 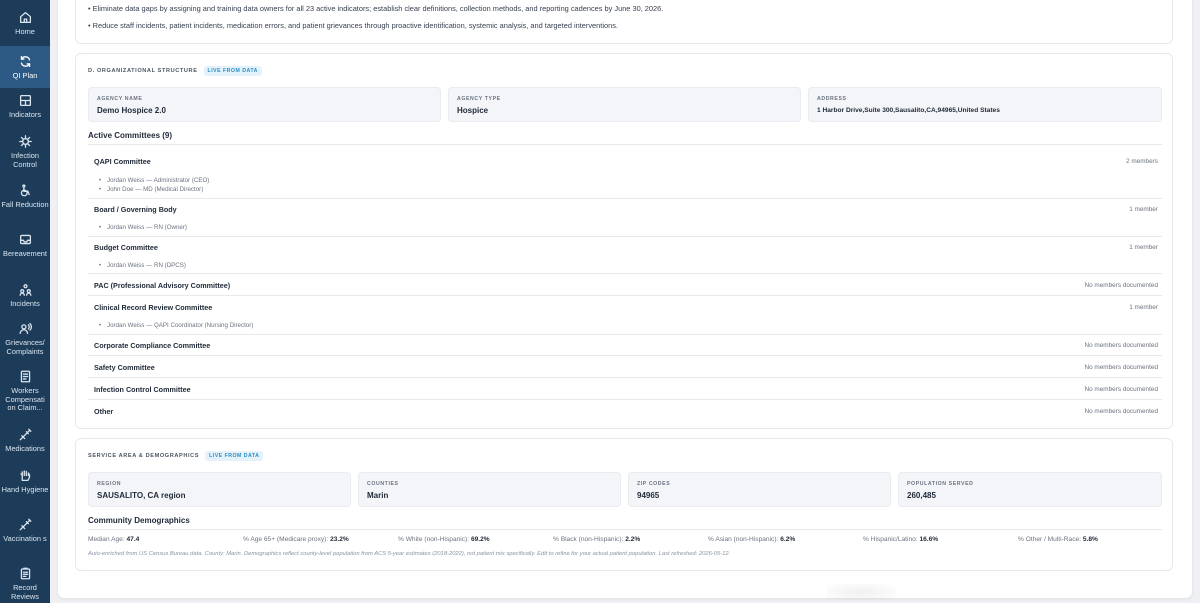 I want to click on speaking-icon, so click(x=25, y=328).